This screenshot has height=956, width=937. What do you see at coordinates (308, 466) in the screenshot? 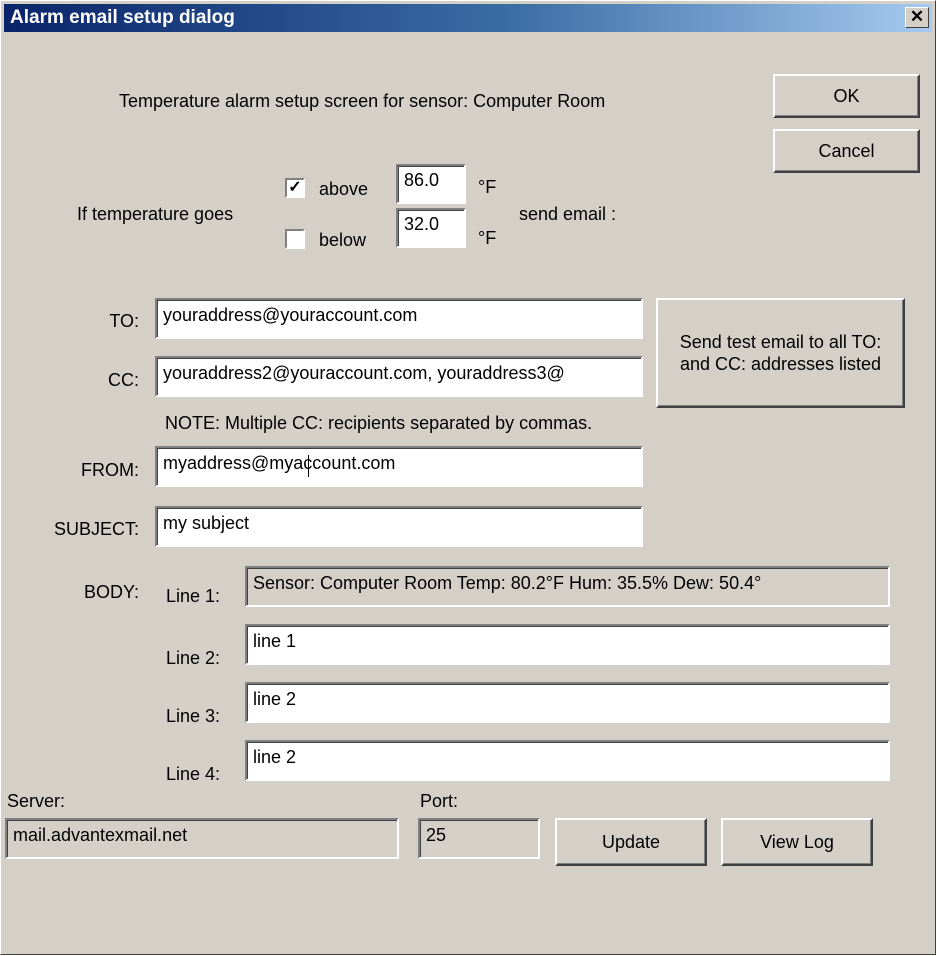
I see `text-caret` at bounding box center [308, 466].